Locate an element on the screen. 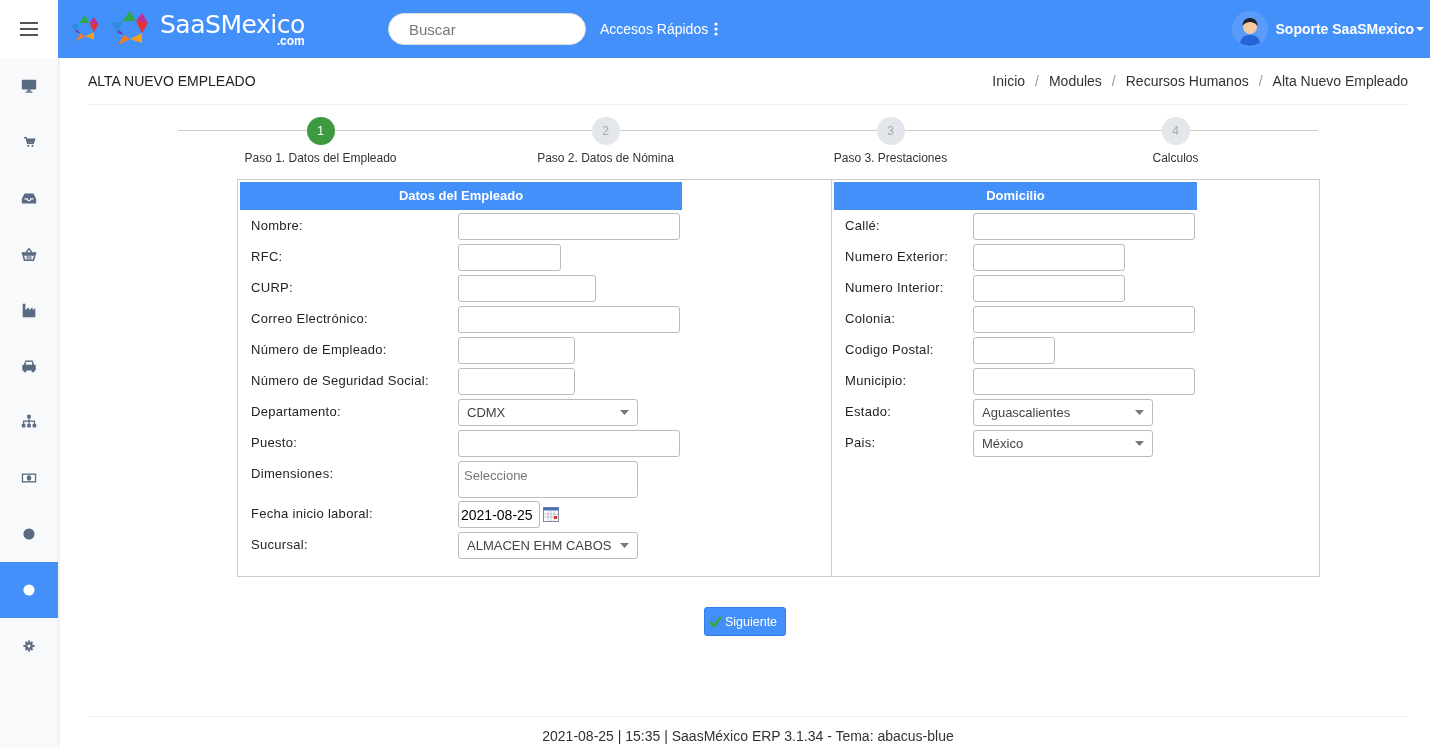 The width and height of the screenshot is (1430, 748). step-number: 1 is located at coordinates (320, 131).